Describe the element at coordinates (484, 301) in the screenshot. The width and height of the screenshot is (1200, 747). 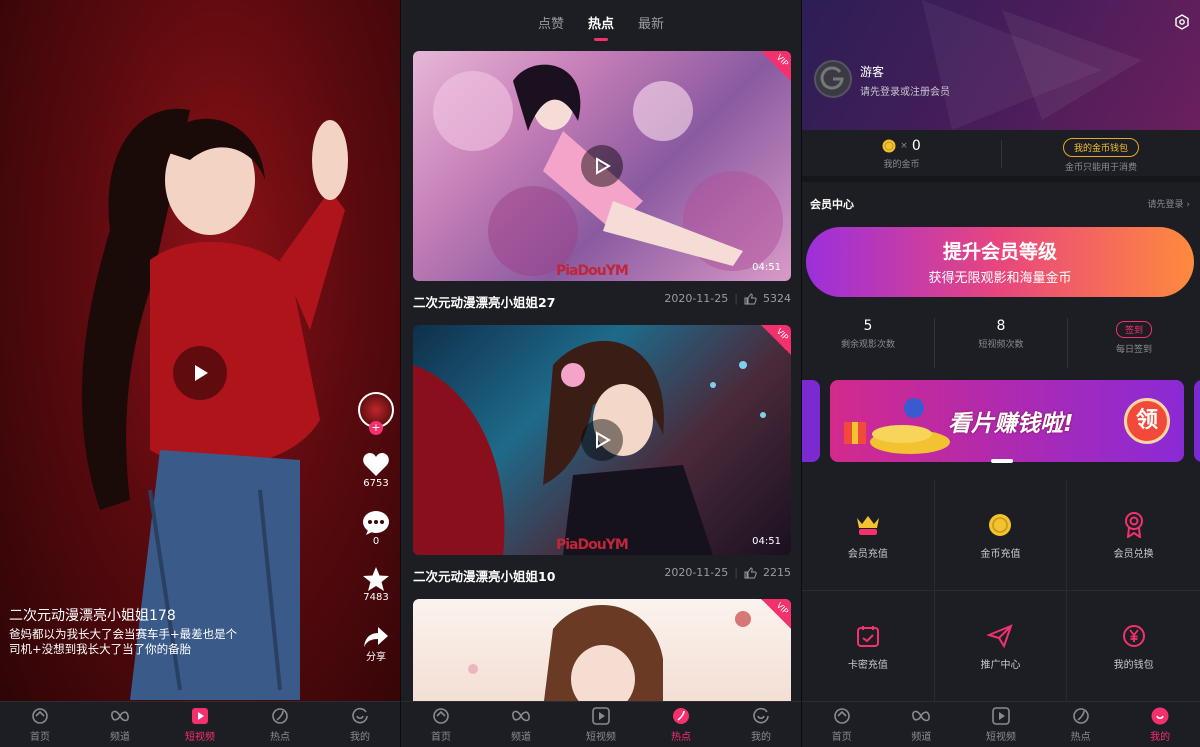
I see `video-card-title: 二次元动漫漂亮小姐姐27` at that location.